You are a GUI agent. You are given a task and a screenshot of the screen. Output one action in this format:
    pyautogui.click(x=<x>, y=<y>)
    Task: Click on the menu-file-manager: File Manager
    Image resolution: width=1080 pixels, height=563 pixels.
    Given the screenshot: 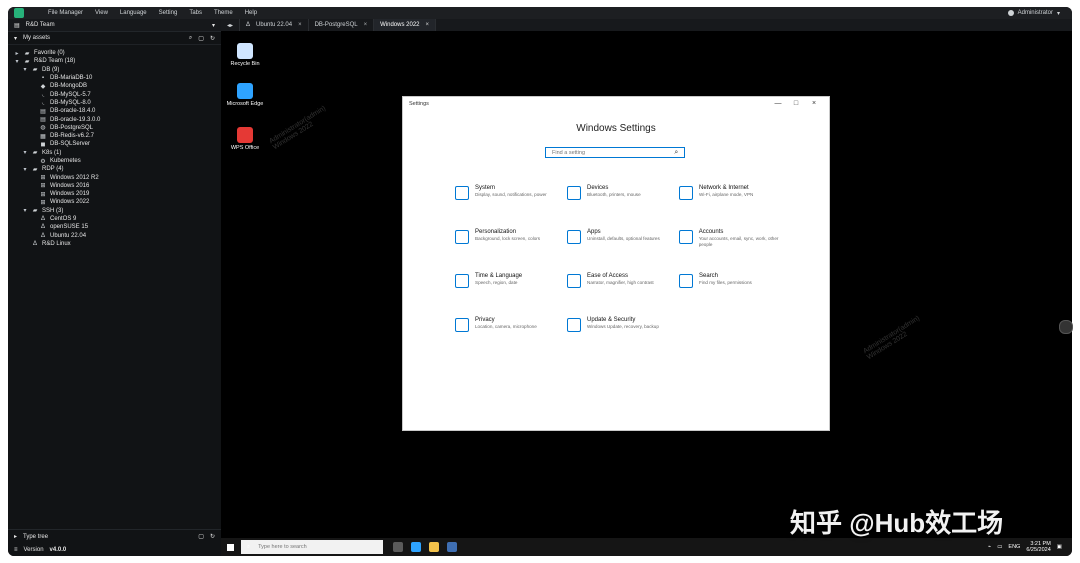 What is the action you would take?
    pyautogui.click(x=65, y=13)
    